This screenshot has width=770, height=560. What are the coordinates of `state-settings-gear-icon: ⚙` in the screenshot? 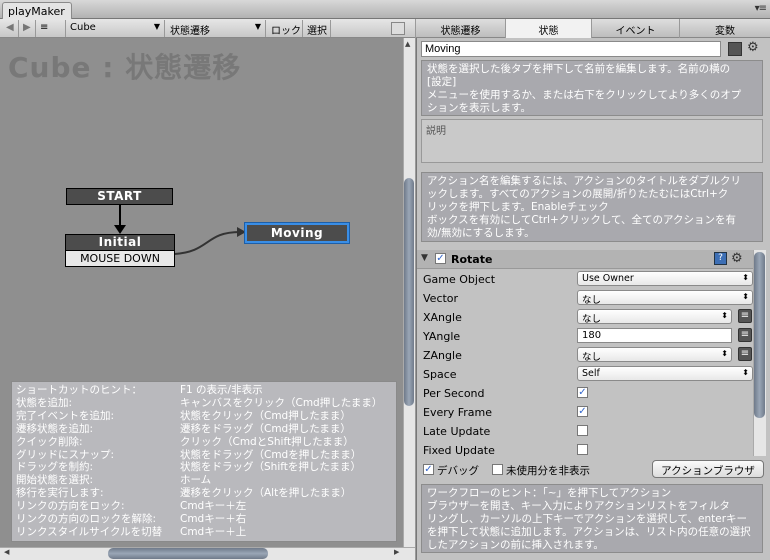 It's located at (753, 47).